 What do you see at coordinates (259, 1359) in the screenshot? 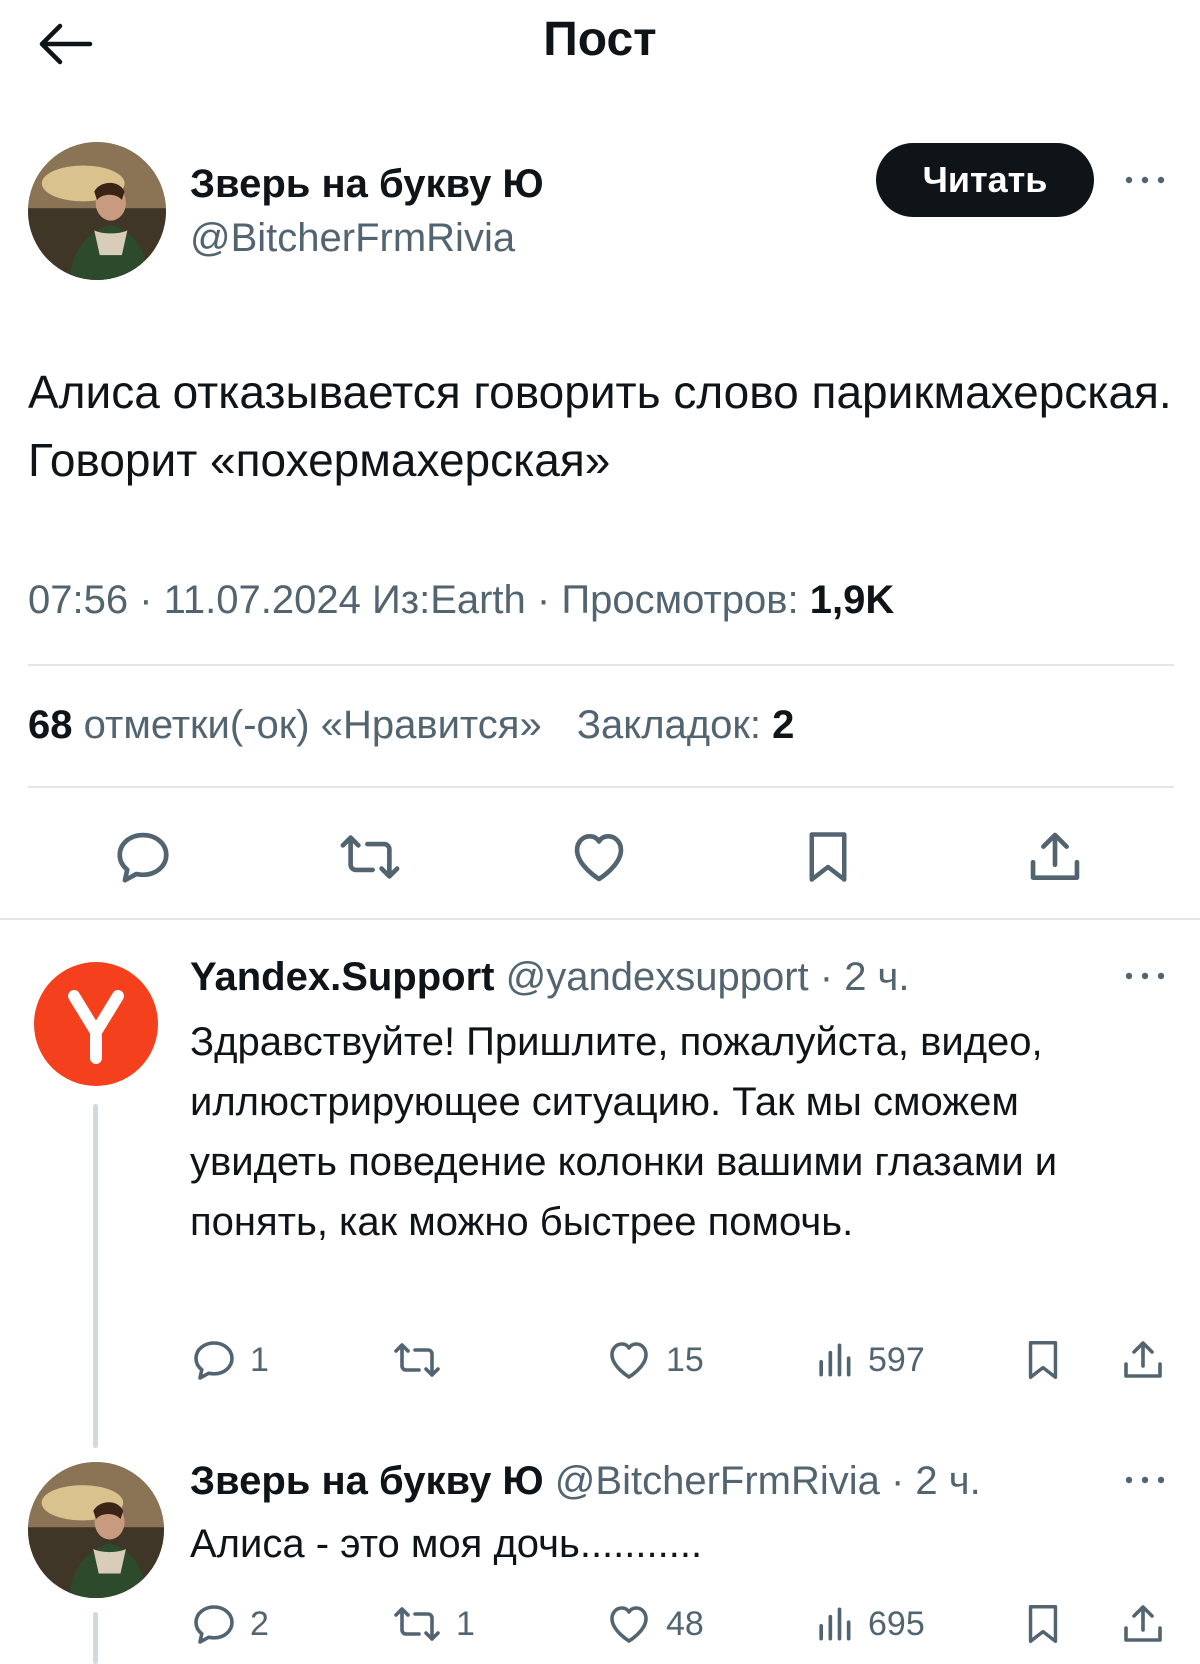
I see `reply-count: 1` at bounding box center [259, 1359].